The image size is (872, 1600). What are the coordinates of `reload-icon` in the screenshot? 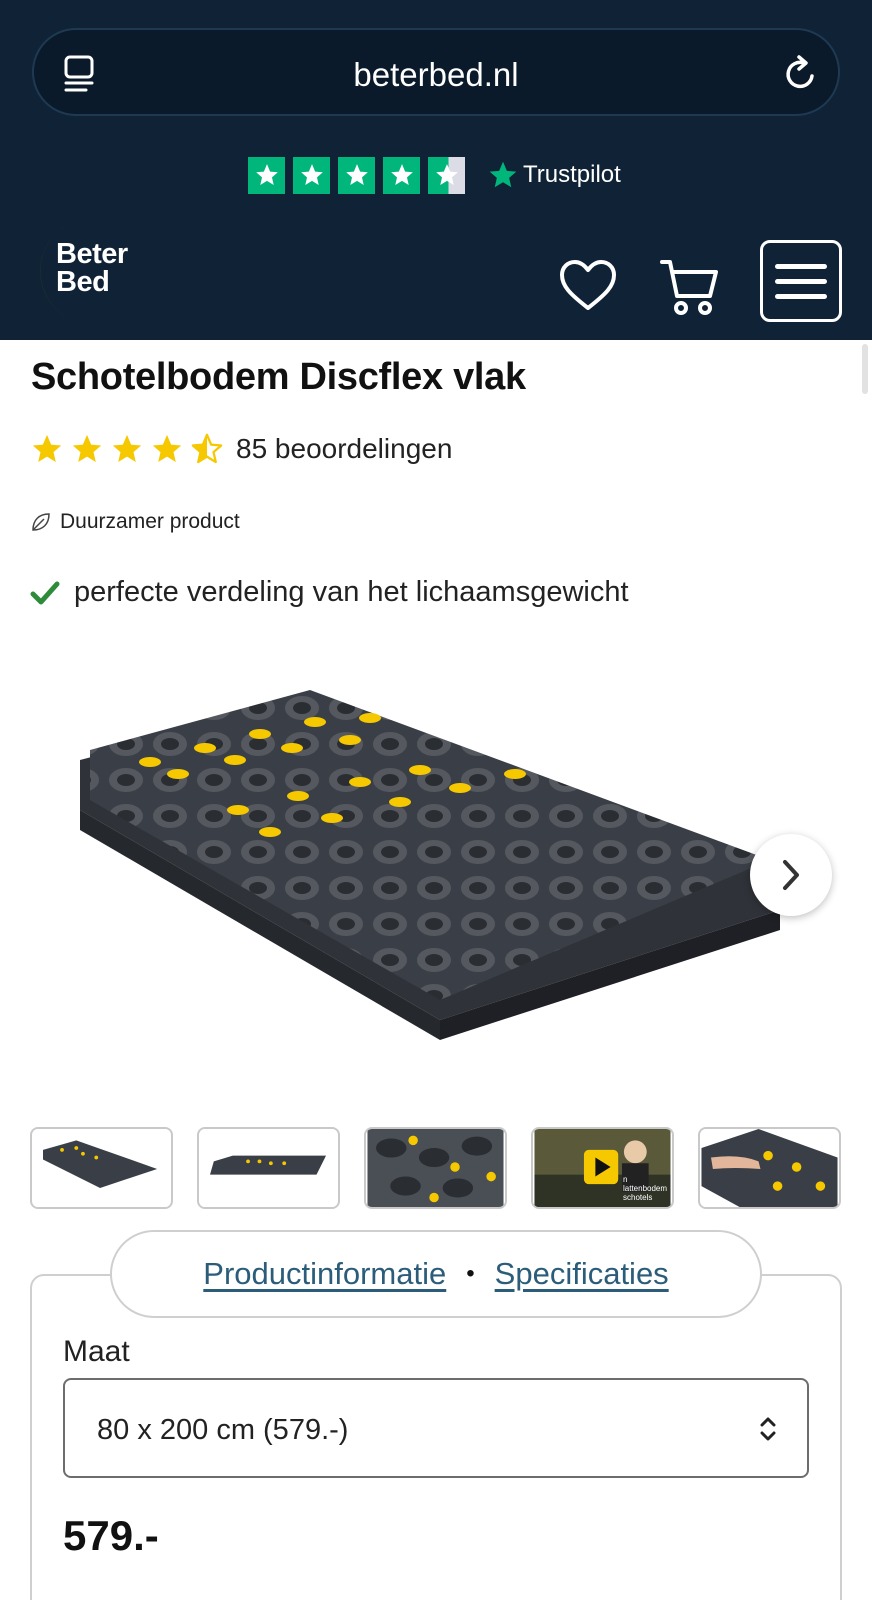 It's located at (801, 74).